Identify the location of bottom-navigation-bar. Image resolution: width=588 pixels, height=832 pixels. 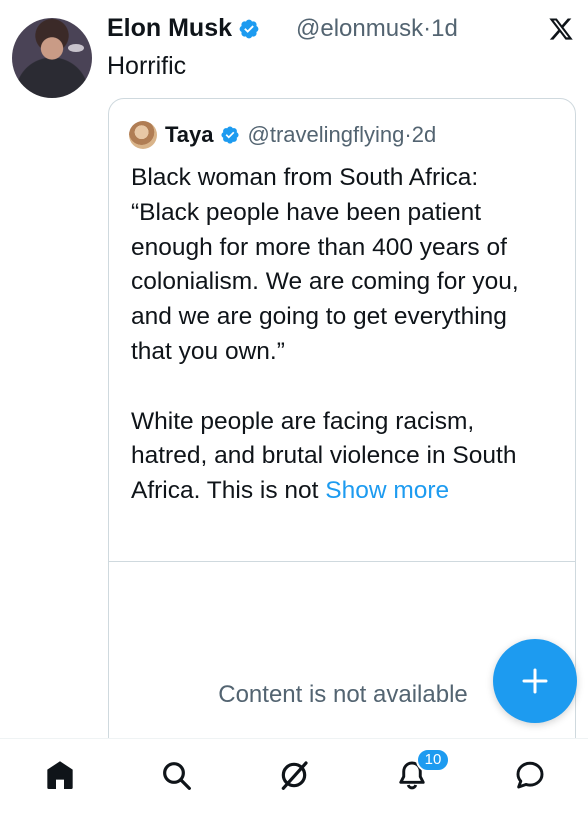
(294, 785).